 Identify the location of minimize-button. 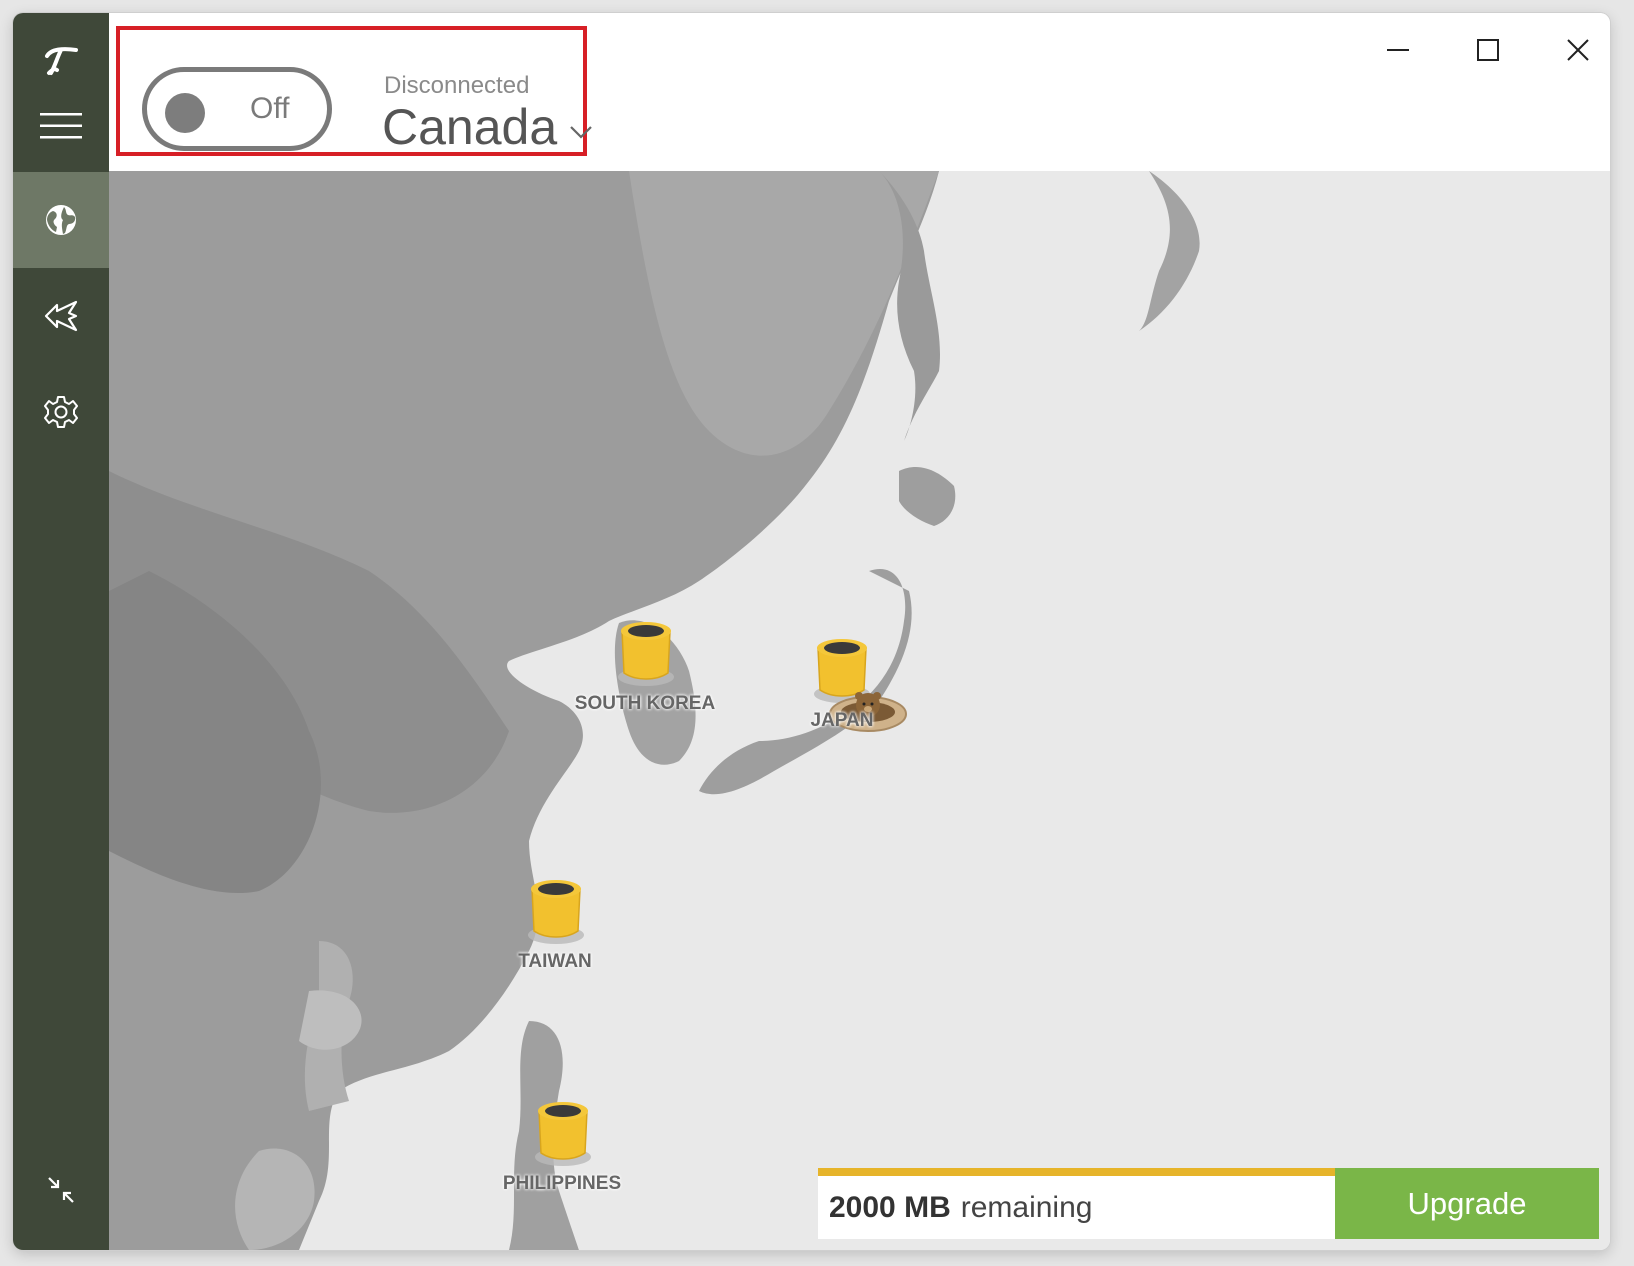
(1398, 50).